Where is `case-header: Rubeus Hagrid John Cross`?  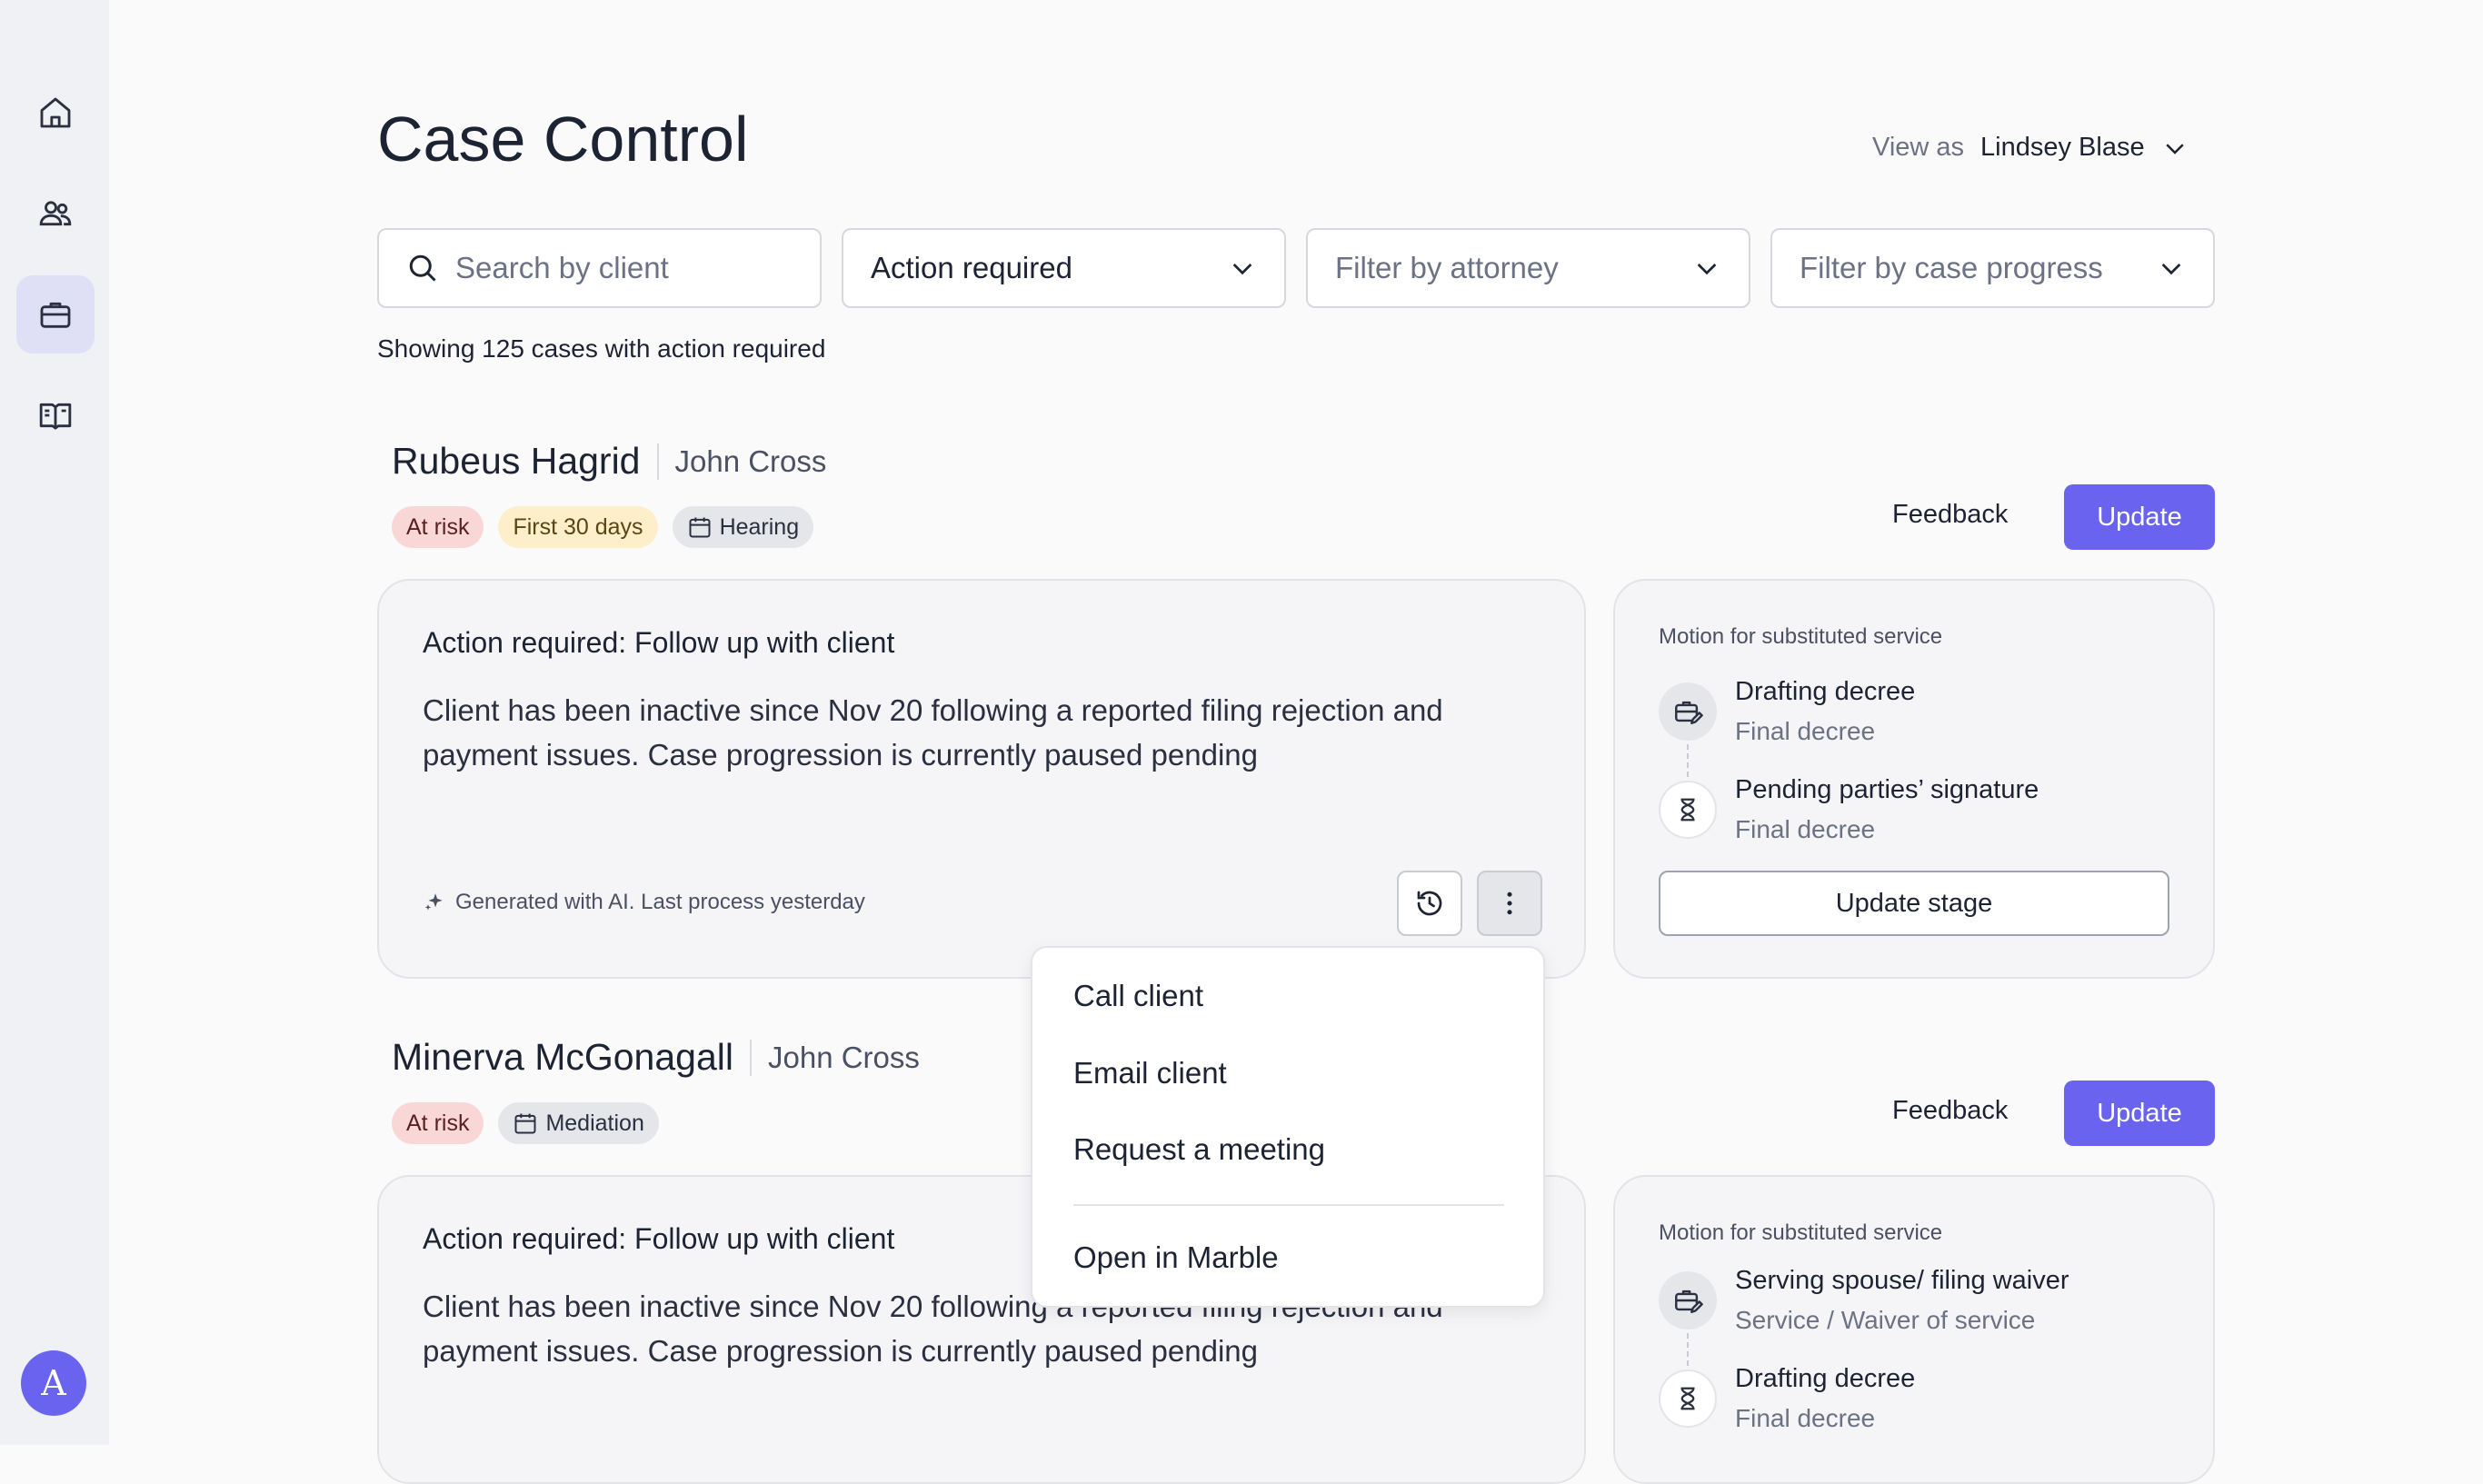 case-header: Rubeus Hagrid John Cross is located at coordinates (609, 461).